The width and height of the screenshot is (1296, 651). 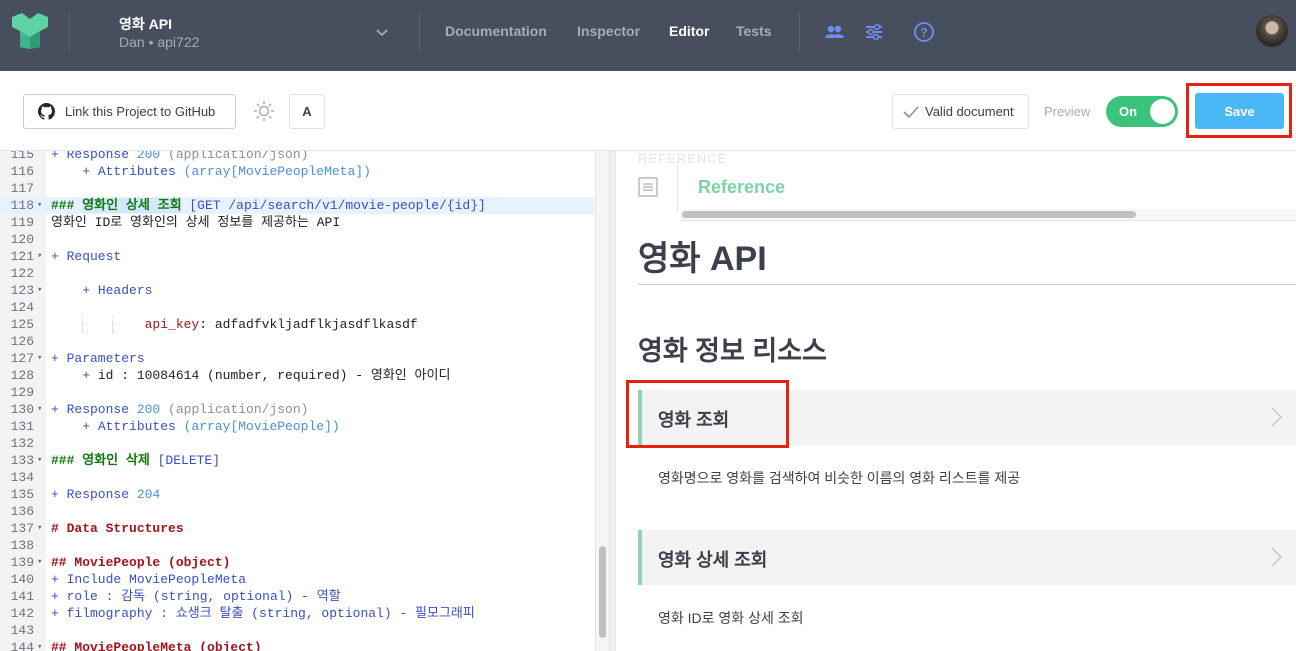 I want to click on editor-scrollbar-thumb, so click(x=602, y=592).